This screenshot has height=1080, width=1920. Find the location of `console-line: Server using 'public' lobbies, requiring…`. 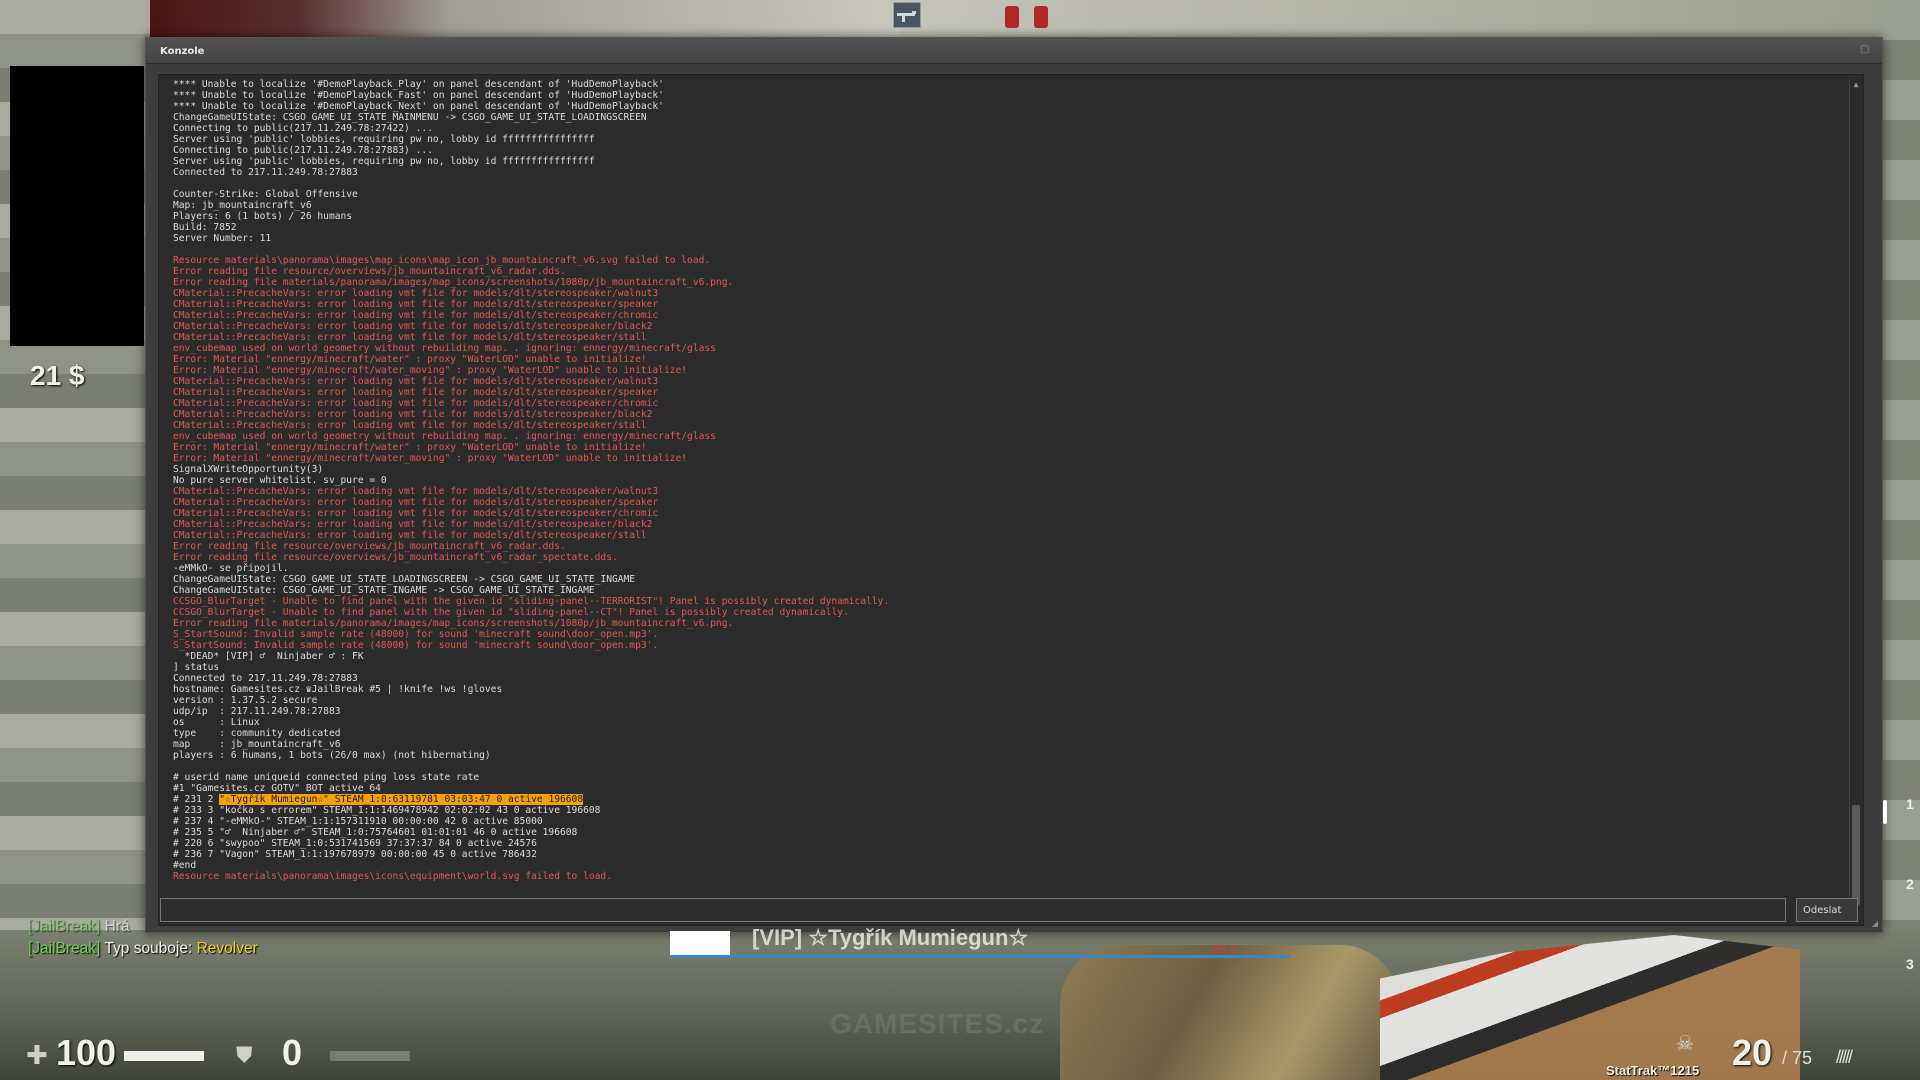

console-line: Server using 'public' lobbies, requiring… is located at coordinates (1018, 139).